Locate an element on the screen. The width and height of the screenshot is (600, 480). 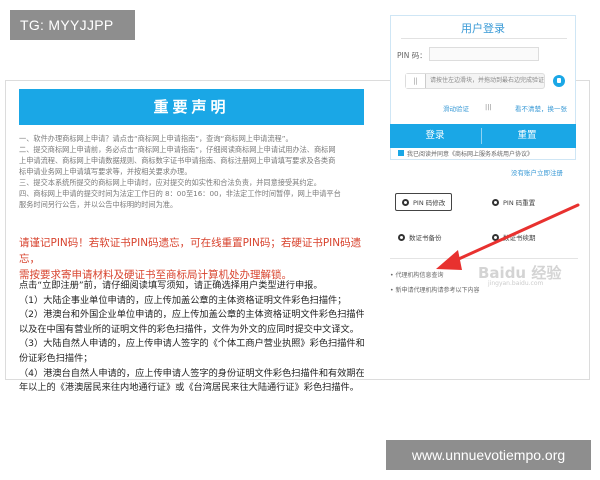
register-link: 没有账户立即注册 is located at coordinates (537, 172).